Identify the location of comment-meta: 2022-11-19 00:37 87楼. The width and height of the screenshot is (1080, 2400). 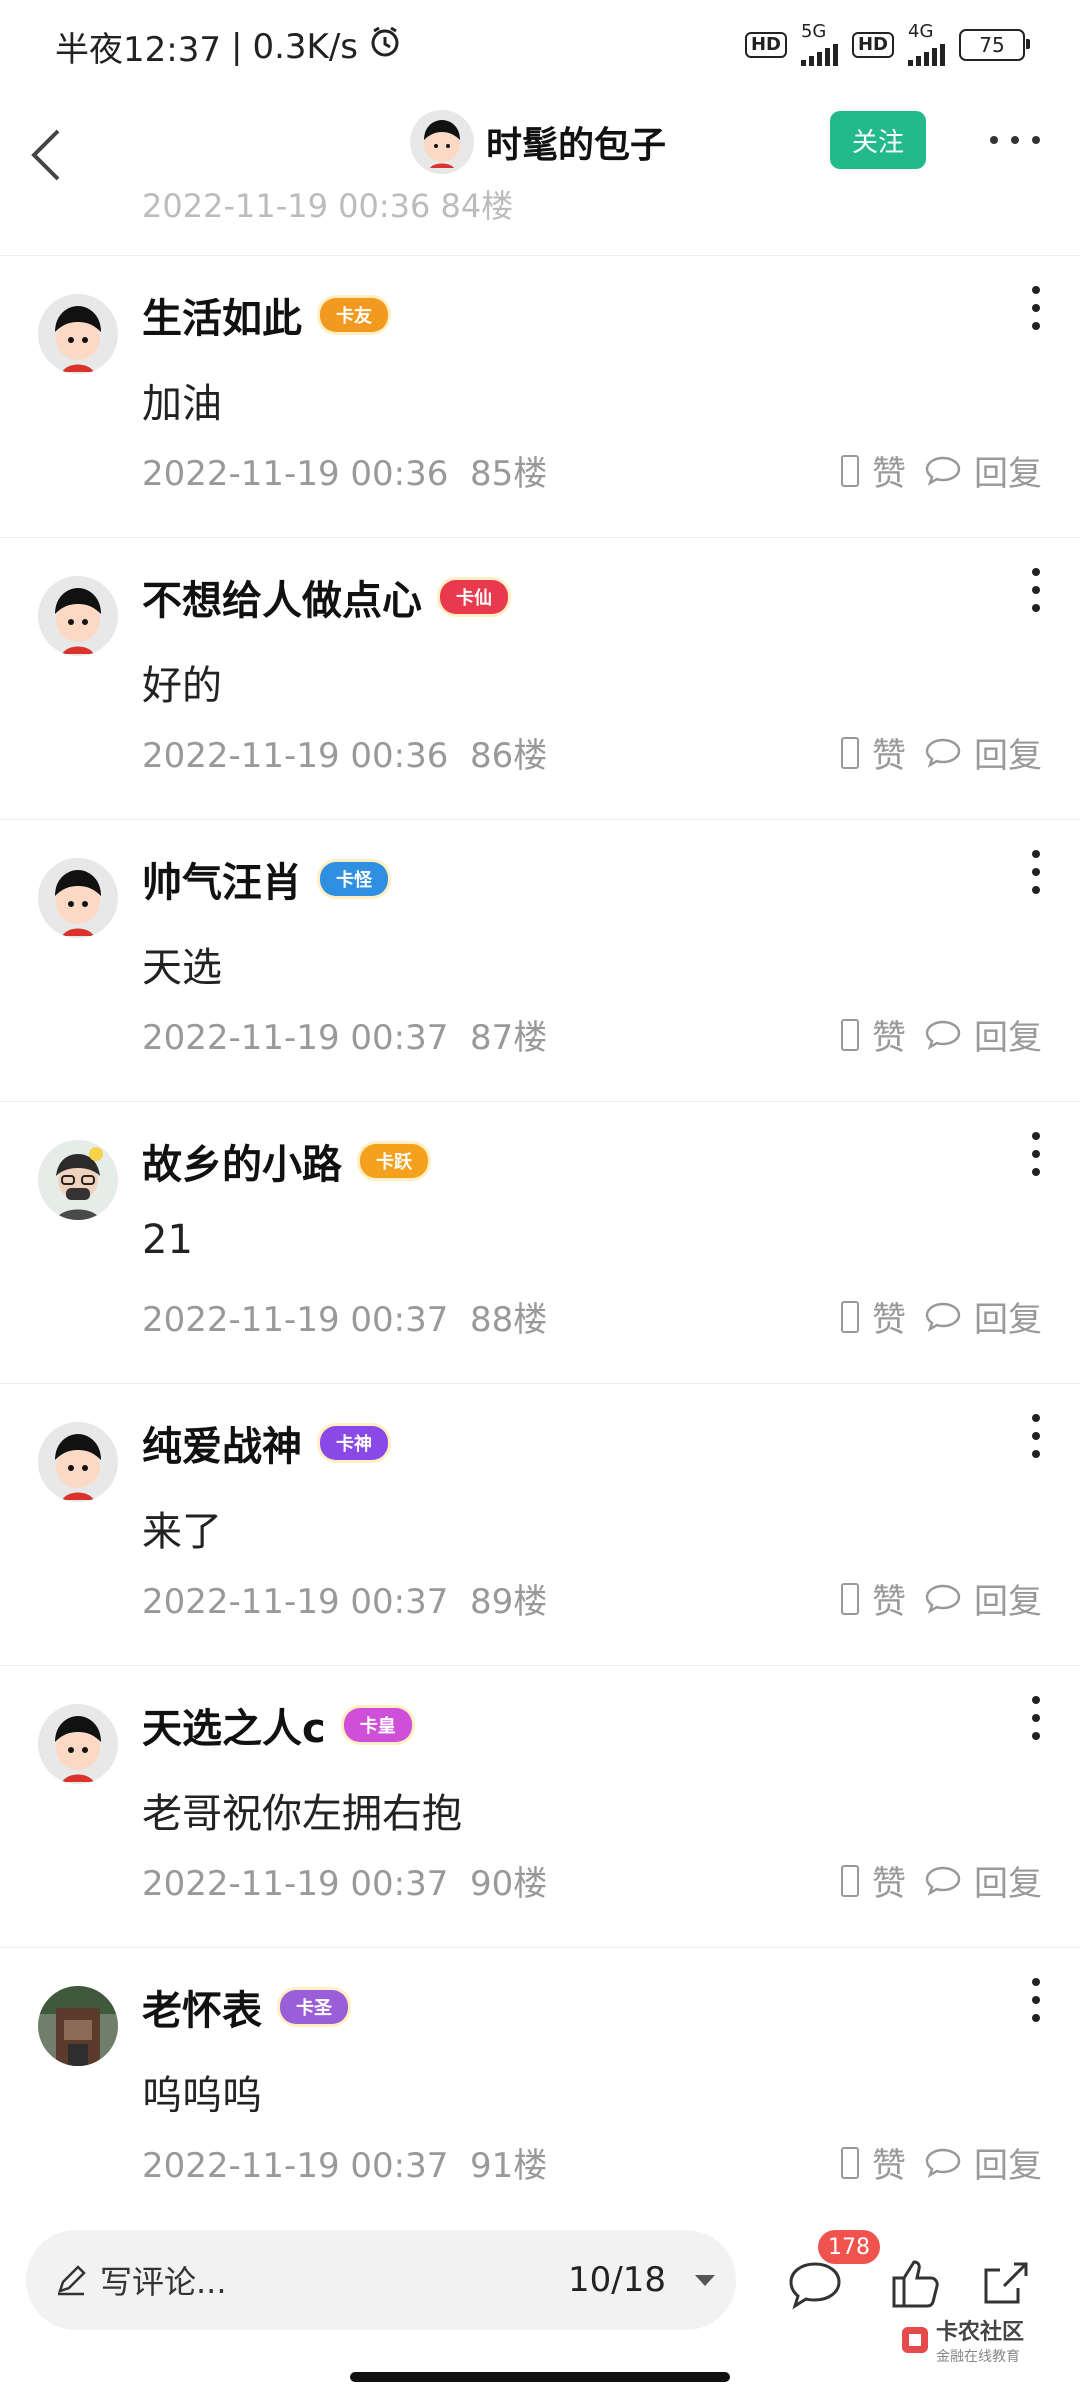
(344, 1034).